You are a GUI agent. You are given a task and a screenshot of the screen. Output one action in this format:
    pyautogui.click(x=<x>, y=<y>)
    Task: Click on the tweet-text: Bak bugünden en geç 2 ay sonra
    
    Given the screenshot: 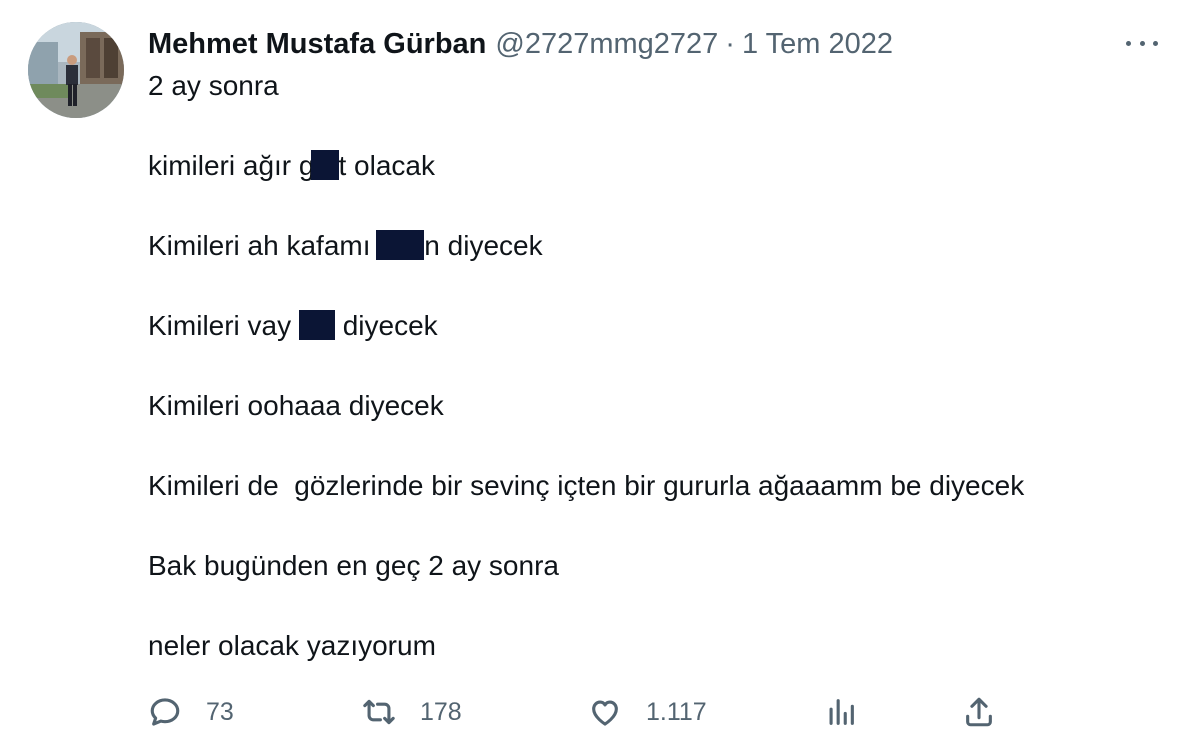 What is the action you would take?
    pyautogui.click(x=353, y=565)
    